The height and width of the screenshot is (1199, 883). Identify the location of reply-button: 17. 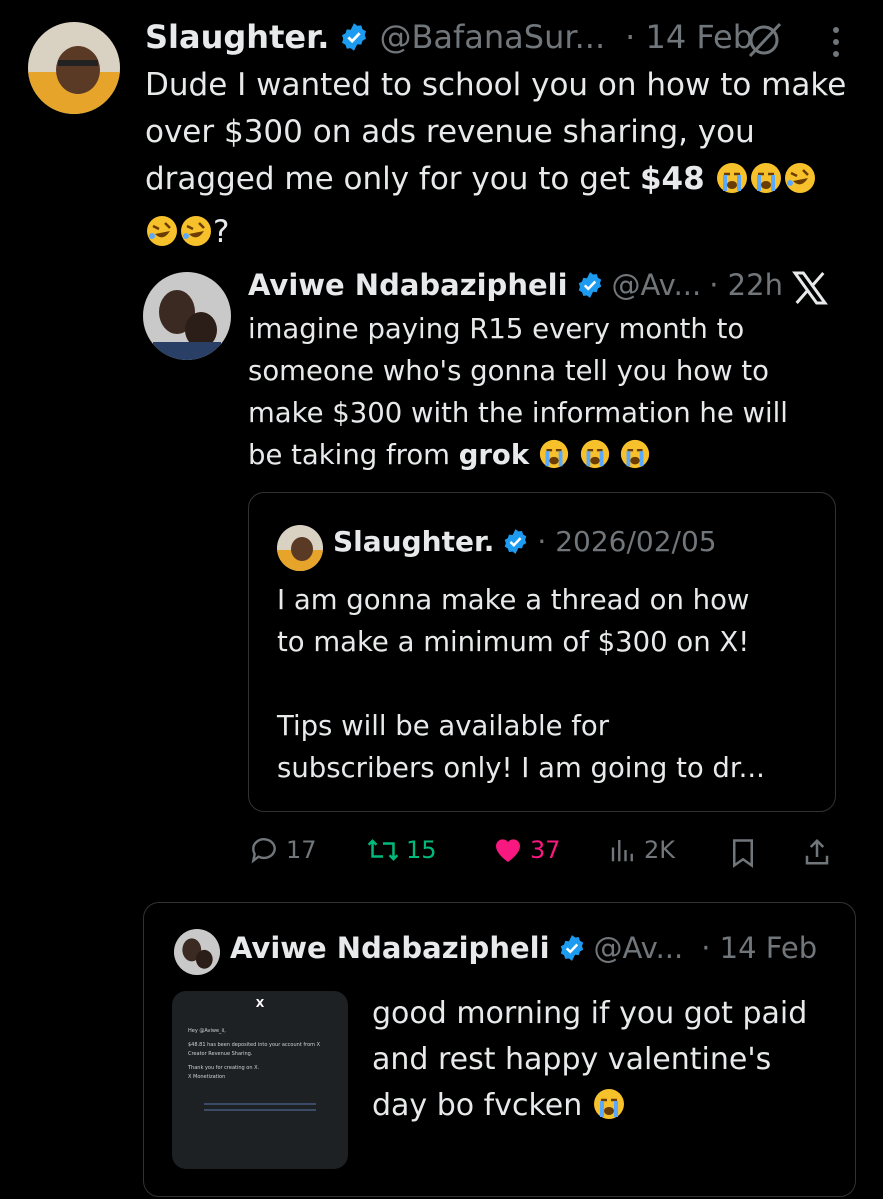
(282, 850).